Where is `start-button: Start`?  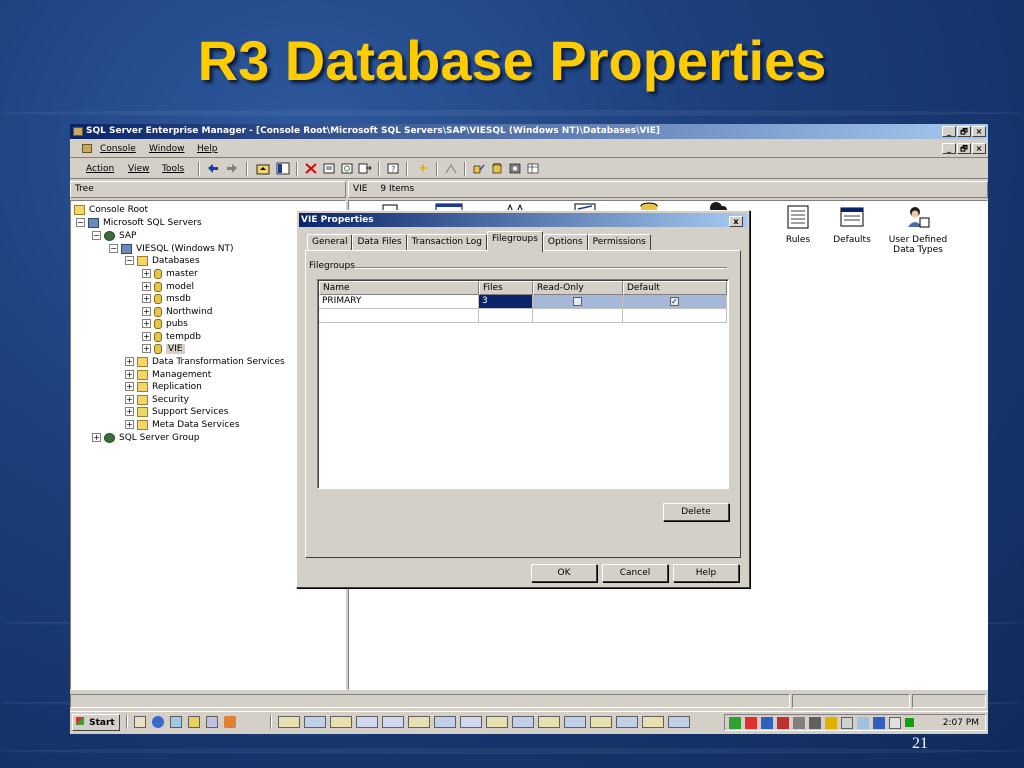 start-button: Start is located at coordinates (96, 722).